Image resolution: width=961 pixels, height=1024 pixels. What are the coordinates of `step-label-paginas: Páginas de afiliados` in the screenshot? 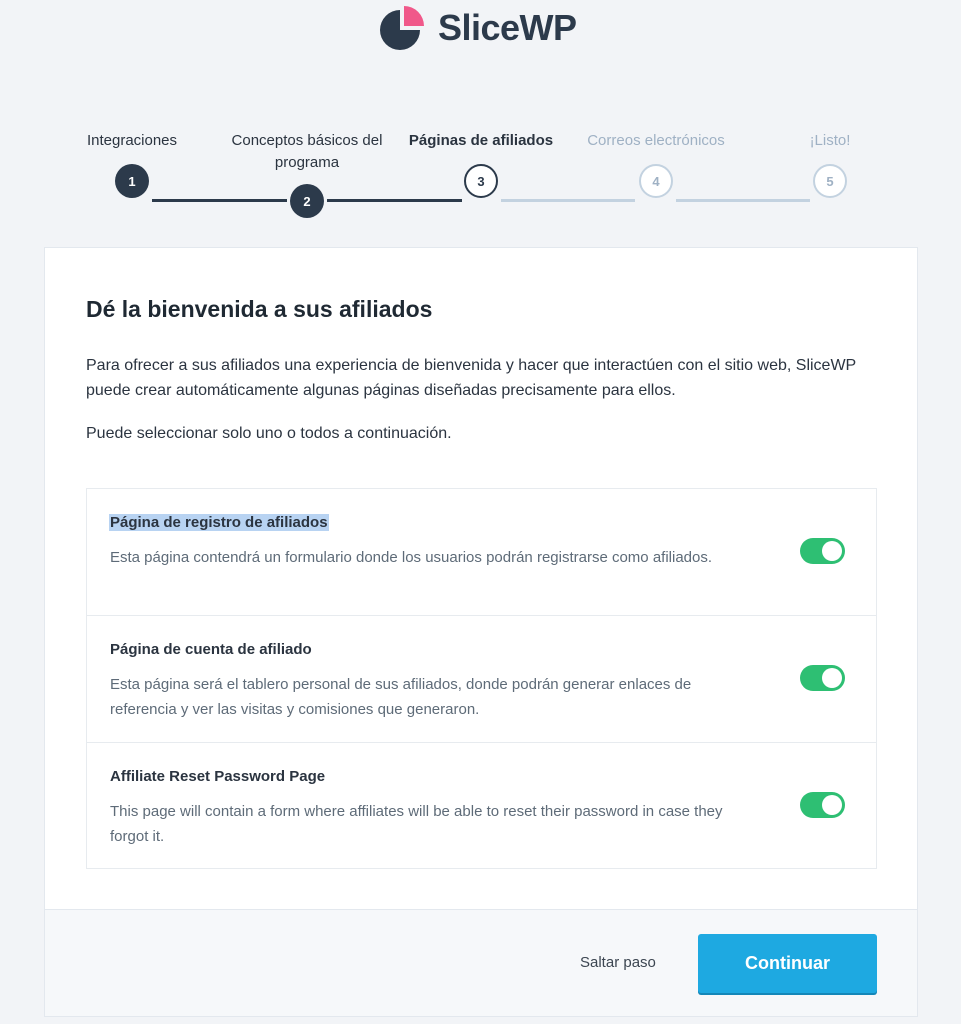 It's located at (481, 140).